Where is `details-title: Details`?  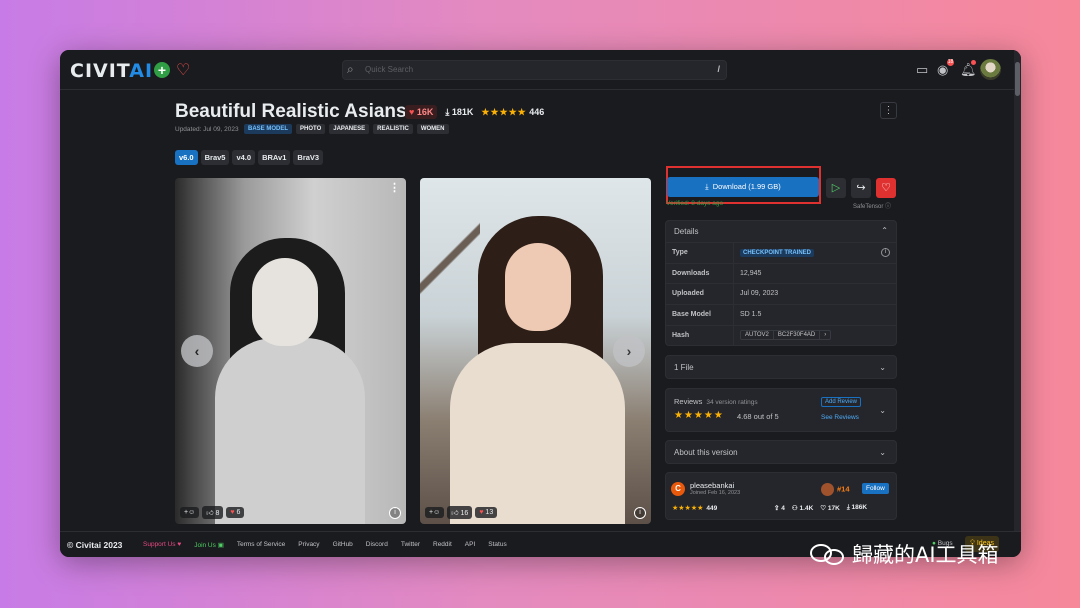
details-title: Details is located at coordinates (686, 231).